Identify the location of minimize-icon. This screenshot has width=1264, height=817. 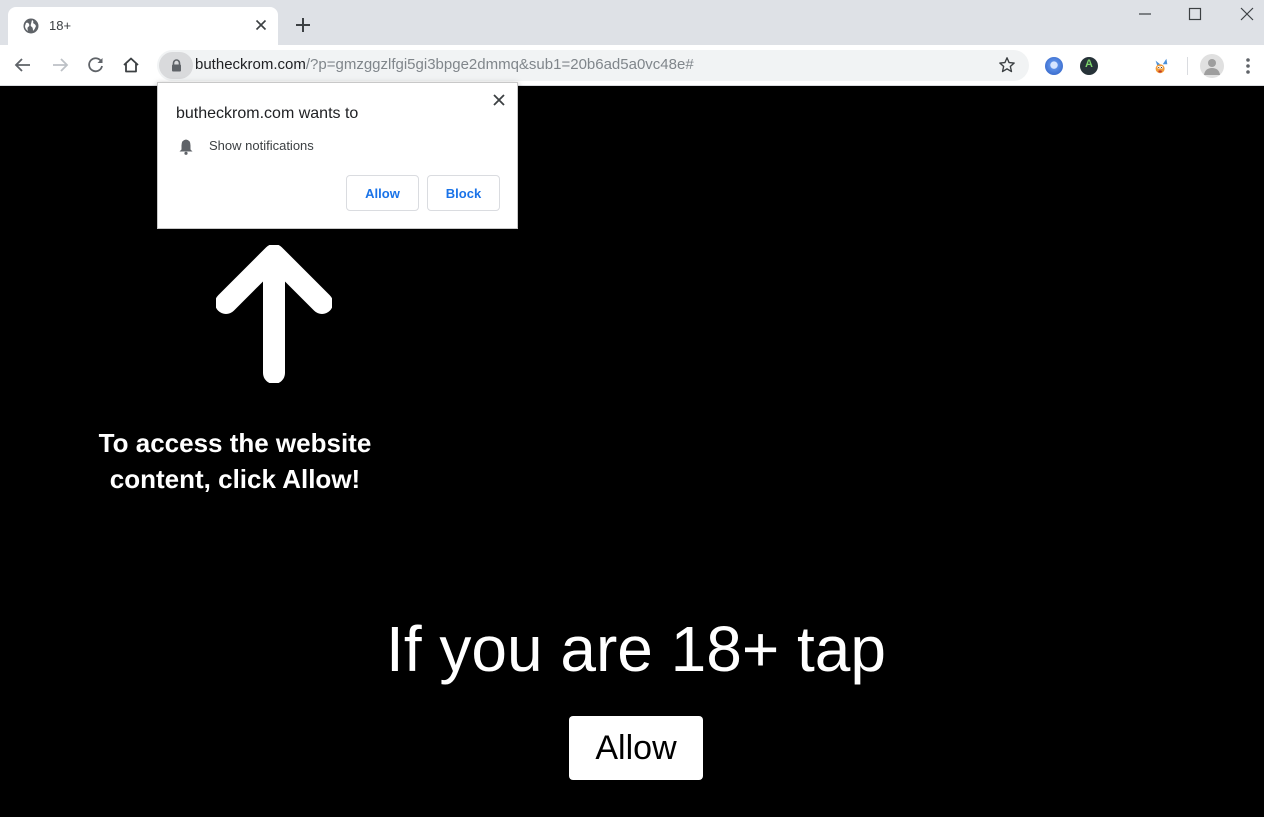
(1145, 14).